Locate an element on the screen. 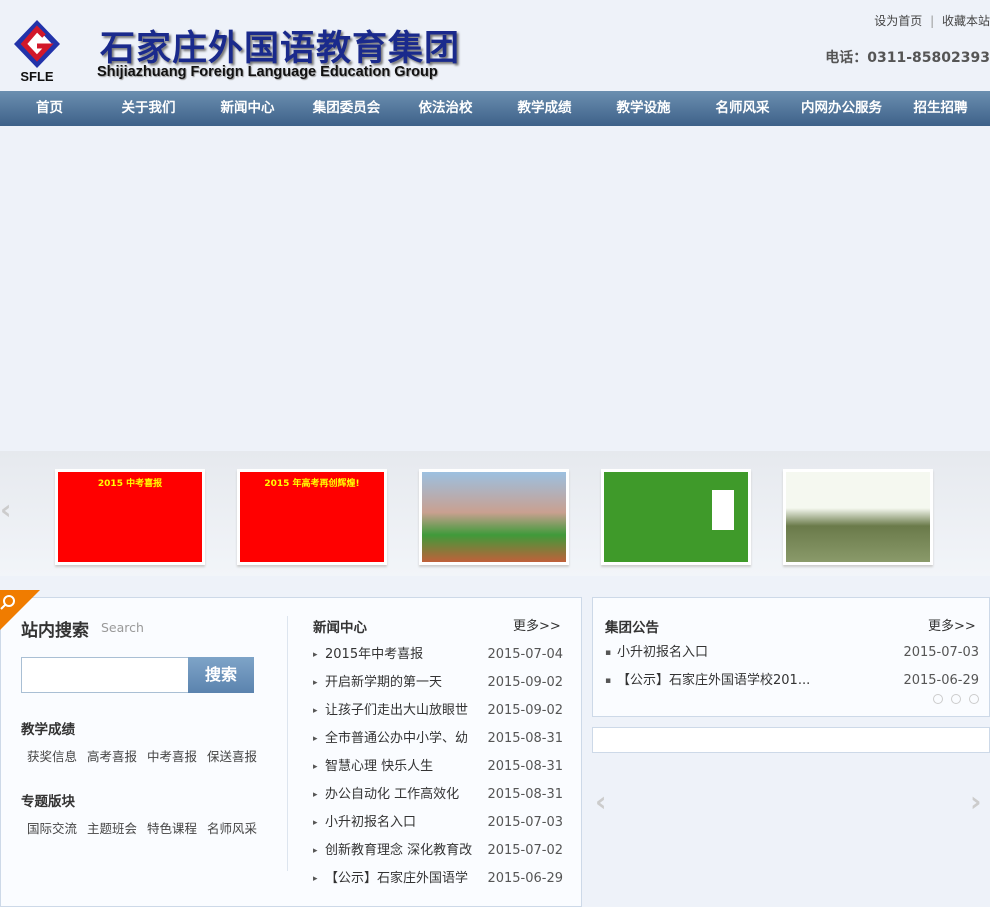 This screenshot has height=907, width=990. list-item: ▸ 让孩子们走出大山放眼世 2015-09-02 is located at coordinates (438, 711).